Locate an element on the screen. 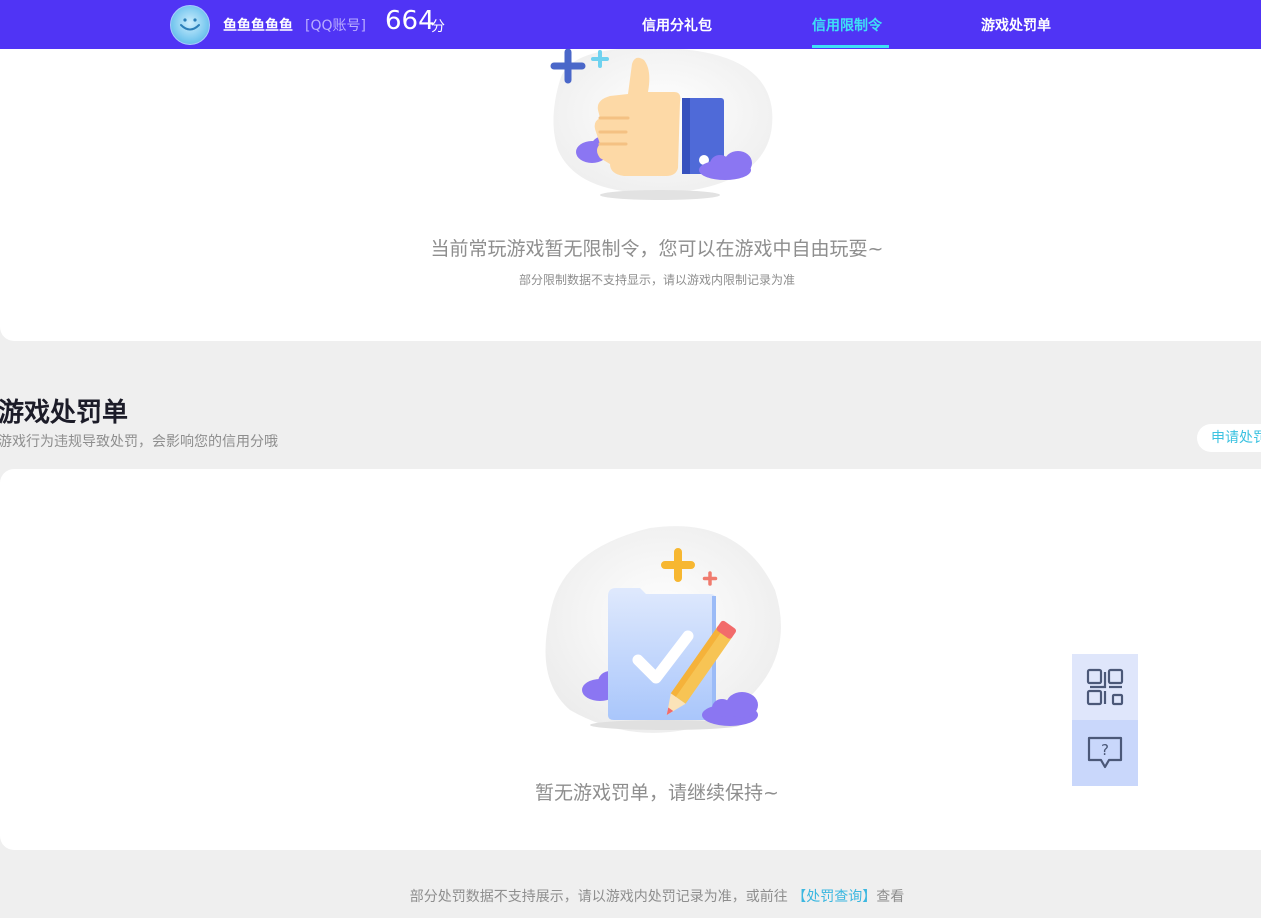 Image resolution: width=1261 pixels, height=918 pixels. user-avatar is located at coordinates (190, 25).